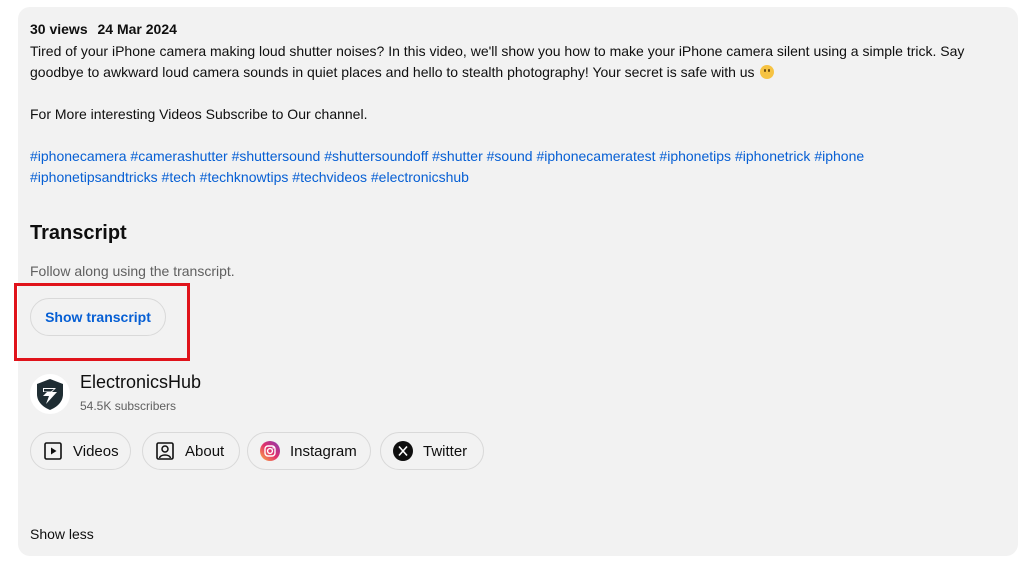 This screenshot has width=1024, height=565. I want to click on channel-avatar, so click(50, 394).